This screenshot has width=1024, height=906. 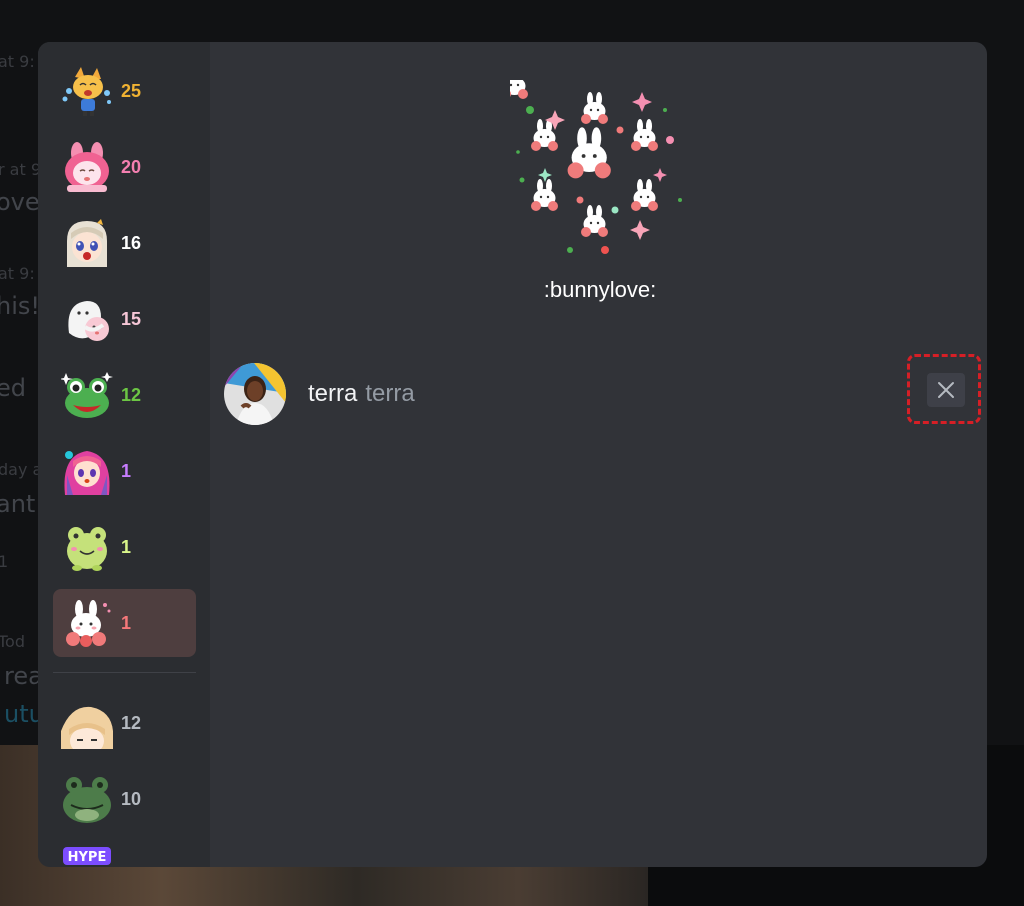 I want to click on reaction-item-frog-sparkle: 12, so click(x=124, y=395).